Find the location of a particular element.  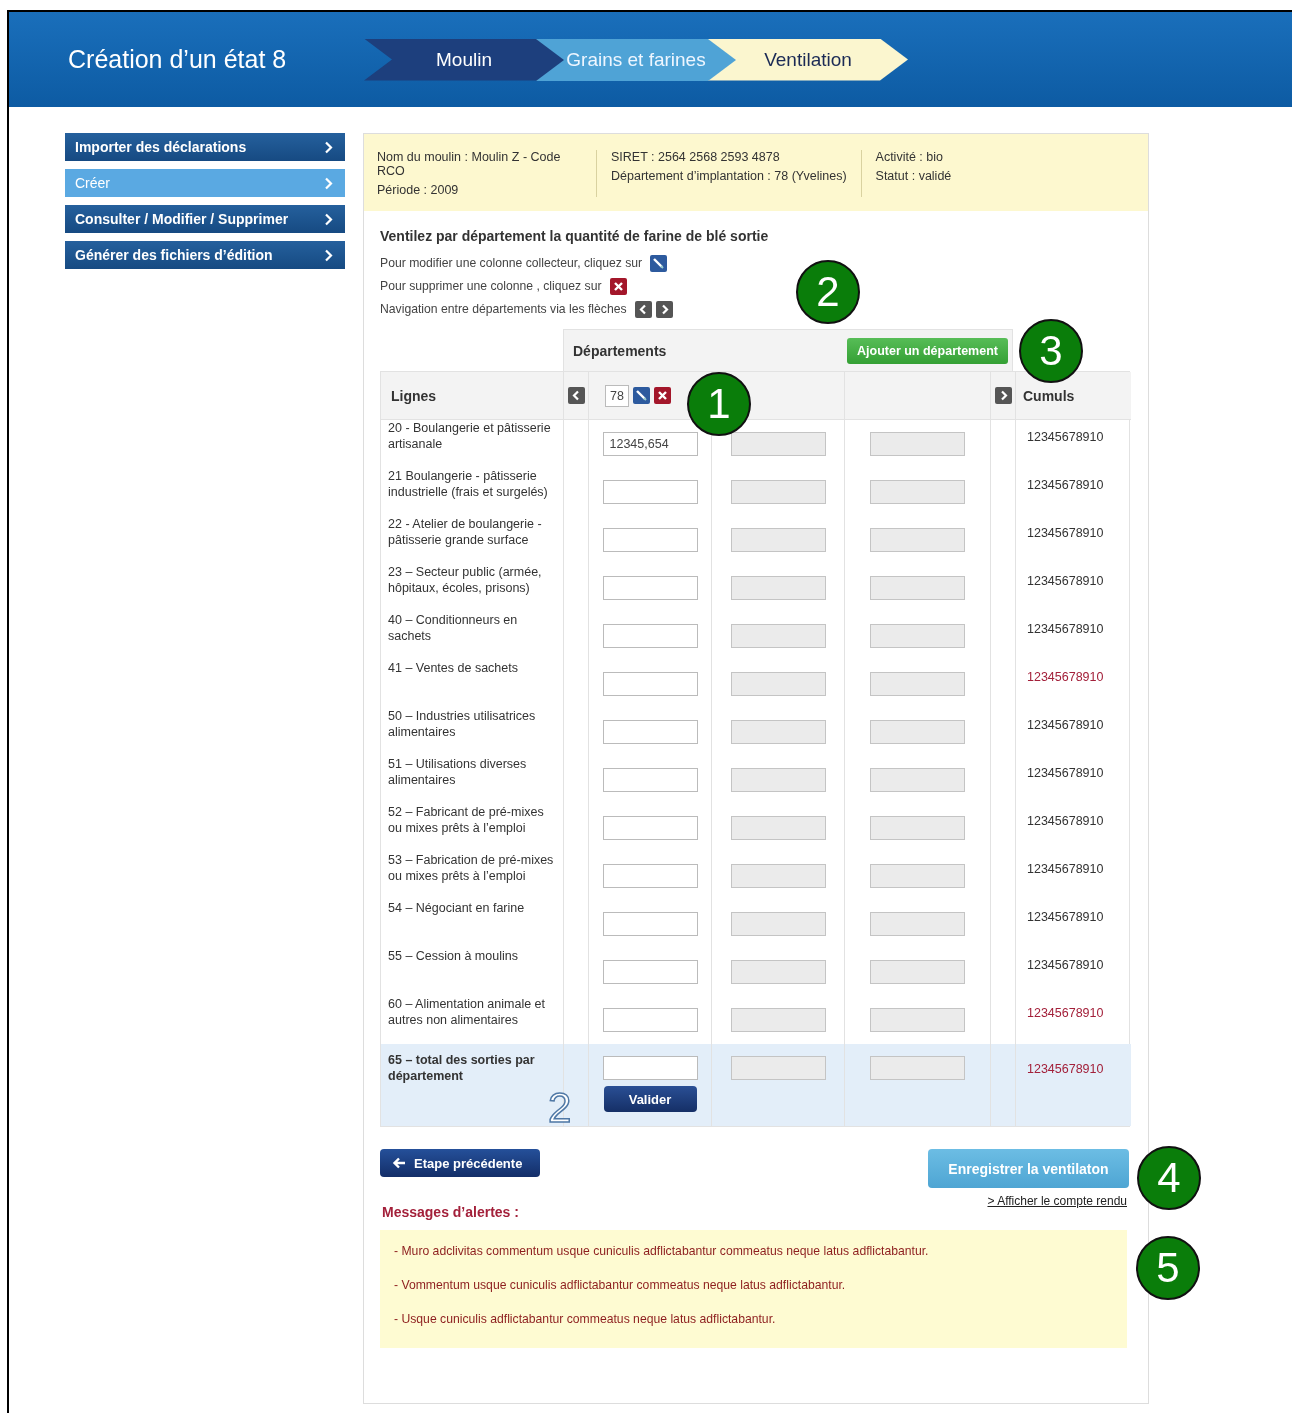

row-label: 53 – Fabrication de pré-mixes ou mixes prêts à l’emploi is located at coordinates (471, 868).